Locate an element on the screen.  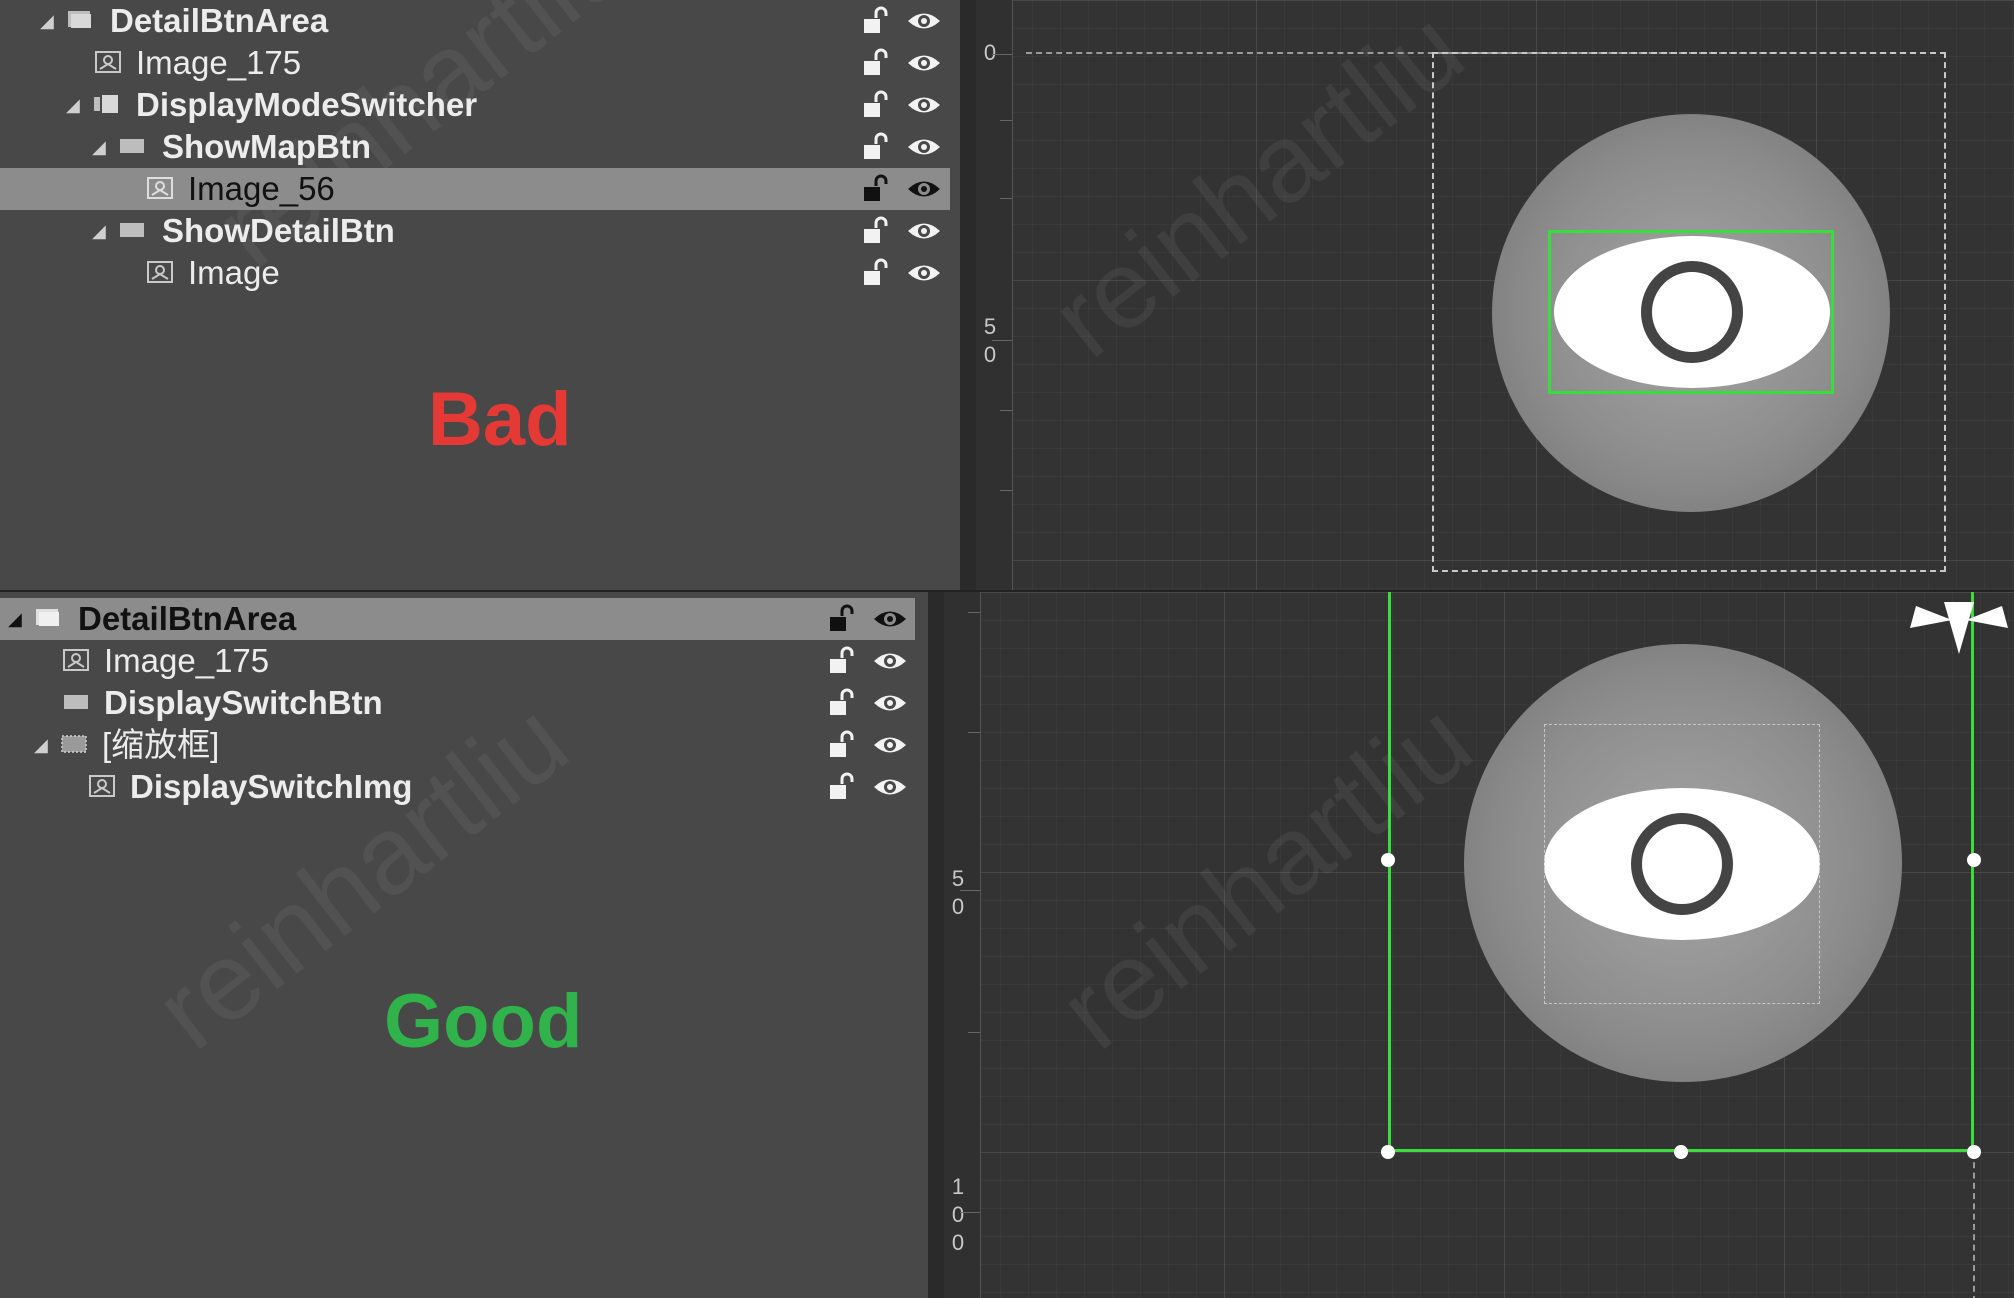
tree-row-showdetailbtn: ◢ ShowDetailBtn is located at coordinates (475, 231).